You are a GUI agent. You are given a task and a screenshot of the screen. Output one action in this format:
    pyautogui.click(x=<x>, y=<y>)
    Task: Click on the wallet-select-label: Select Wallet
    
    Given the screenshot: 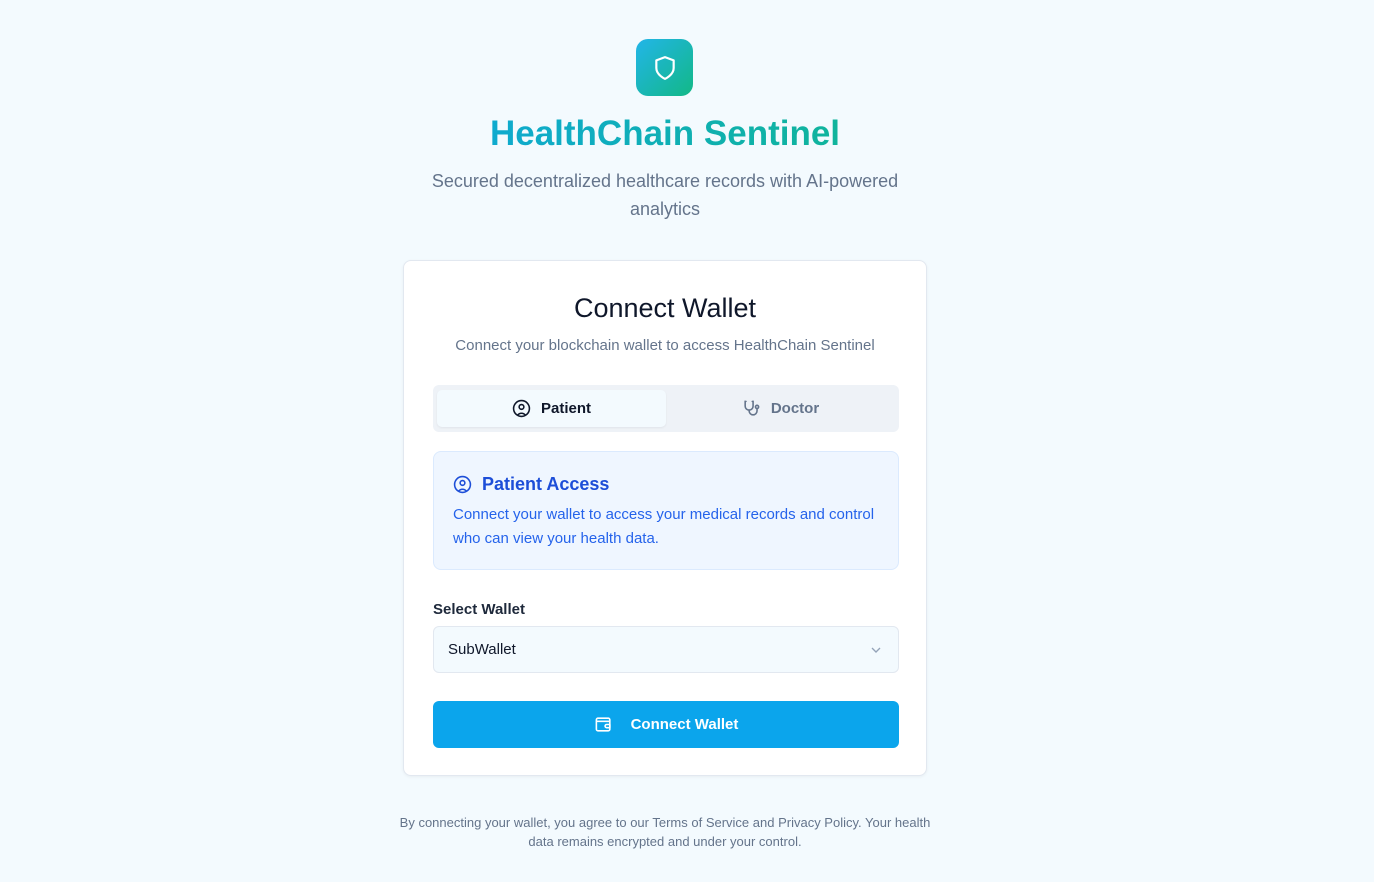 What is the action you would take?
    pyautogui.click(x=479, y=609)
    